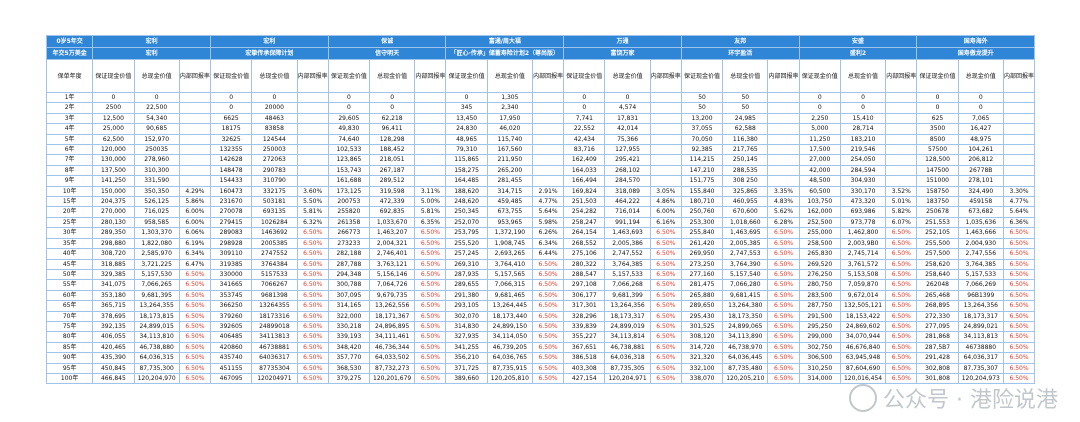 This screenshot has height=422, width=1080. Describe the element at coordinates (863, 129) in the screenshot. I see `total-value-cell: 28,714` at that location.